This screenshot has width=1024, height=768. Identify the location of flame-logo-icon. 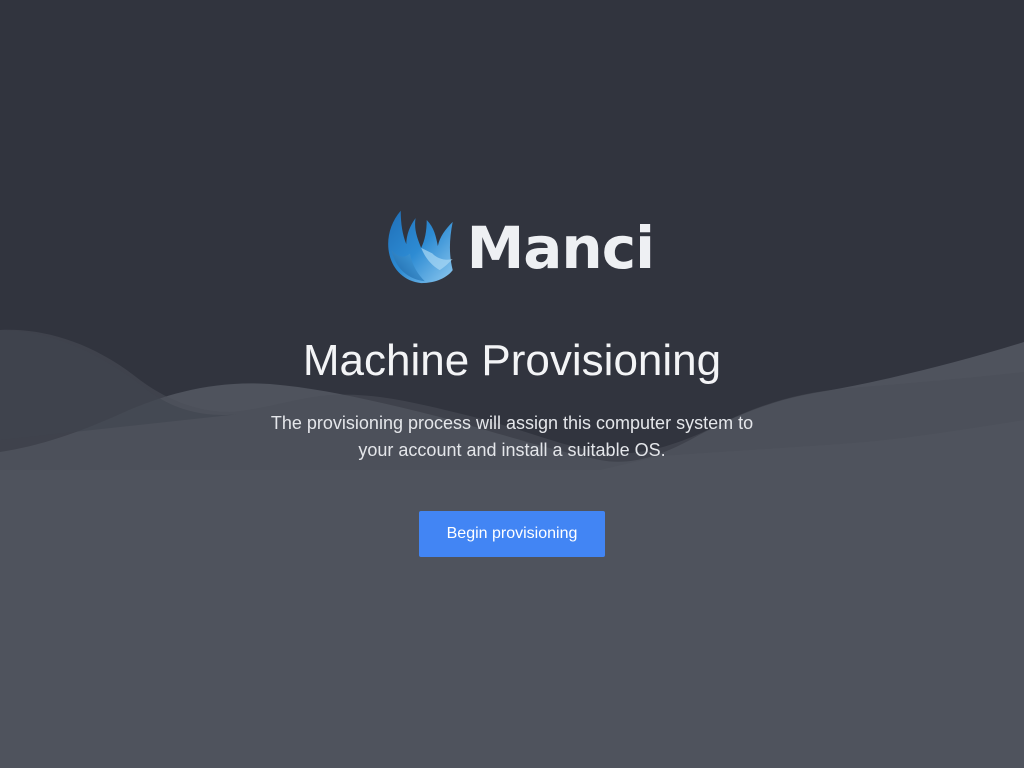
(420, 247).